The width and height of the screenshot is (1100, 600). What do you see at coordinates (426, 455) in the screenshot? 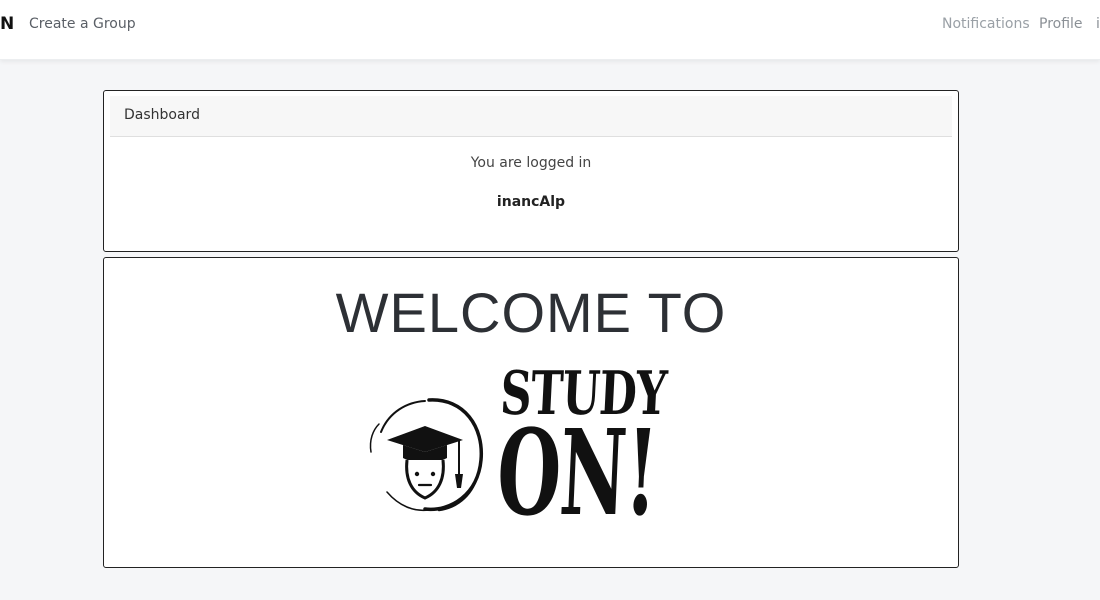
I see `graduate-face-icon` at bounding box center [426, 455].